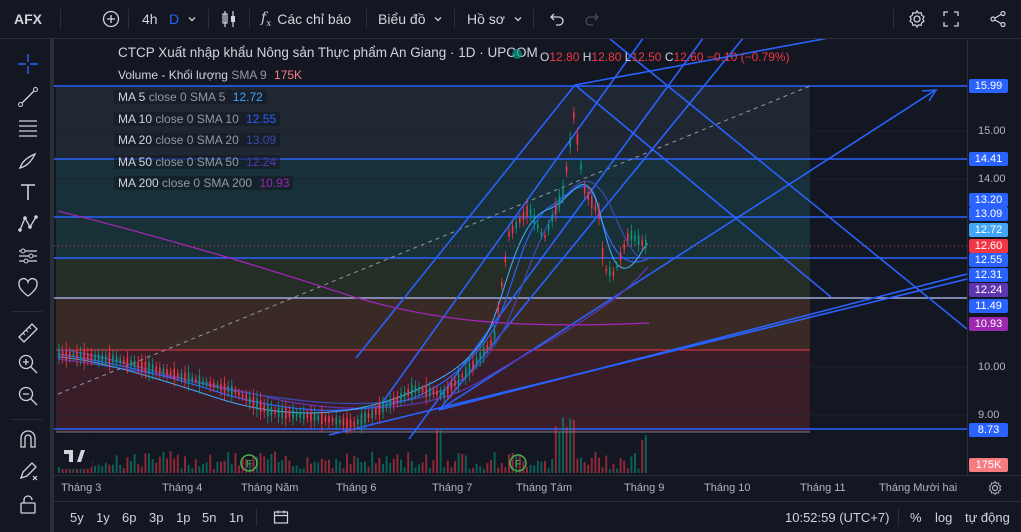  I want to click on volume-value: 175K, so click(288, 75).